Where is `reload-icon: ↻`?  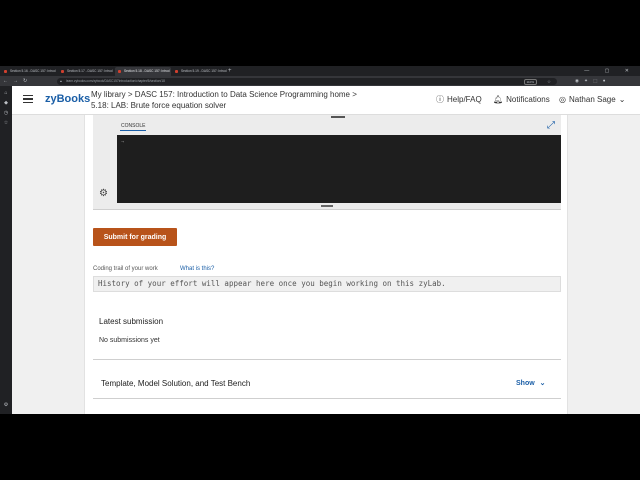 reload-icon: ↻ is located at coordinates (25, 81).